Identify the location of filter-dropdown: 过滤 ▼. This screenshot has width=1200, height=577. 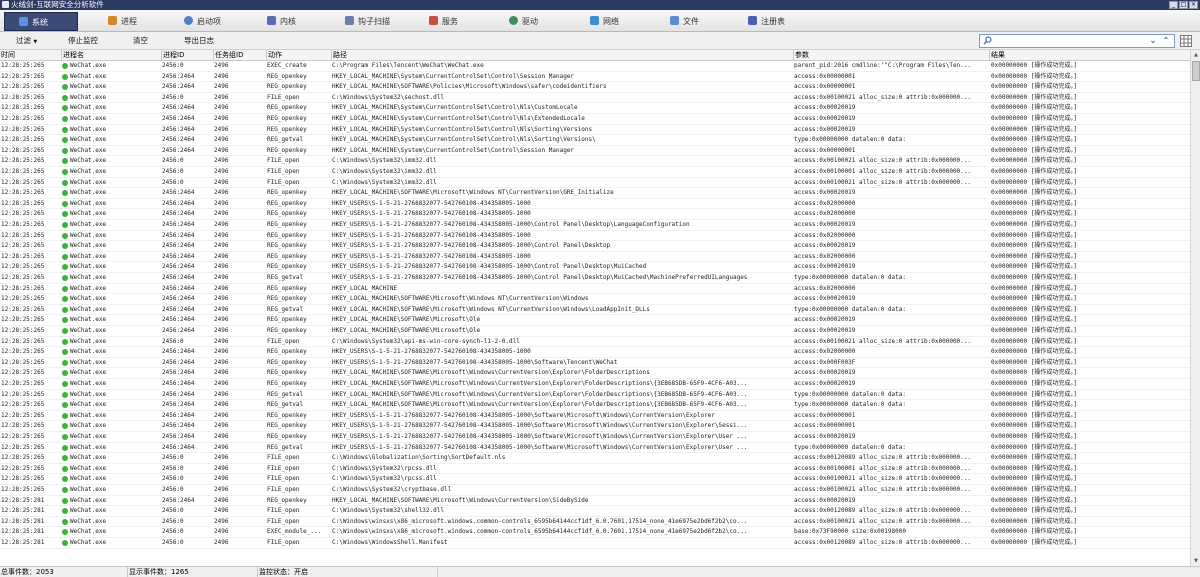
(26, 41).